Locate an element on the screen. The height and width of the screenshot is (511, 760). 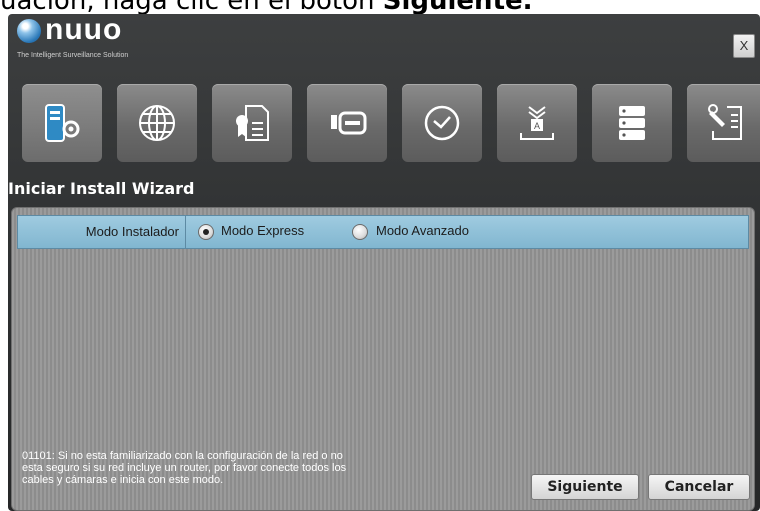
clock-icon is located at coordinates (442, 123).